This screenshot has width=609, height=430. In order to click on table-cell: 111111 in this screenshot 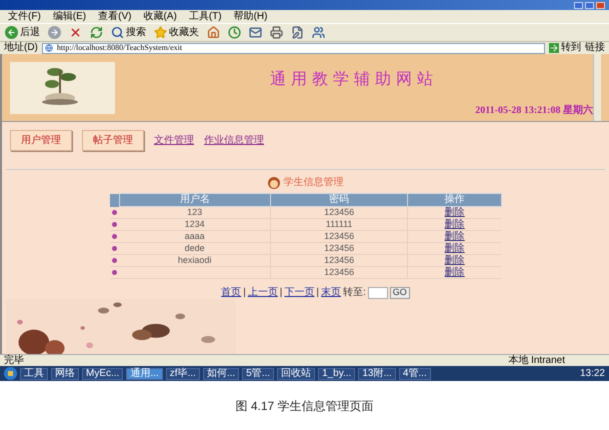, I will do `click(339, 224)`.